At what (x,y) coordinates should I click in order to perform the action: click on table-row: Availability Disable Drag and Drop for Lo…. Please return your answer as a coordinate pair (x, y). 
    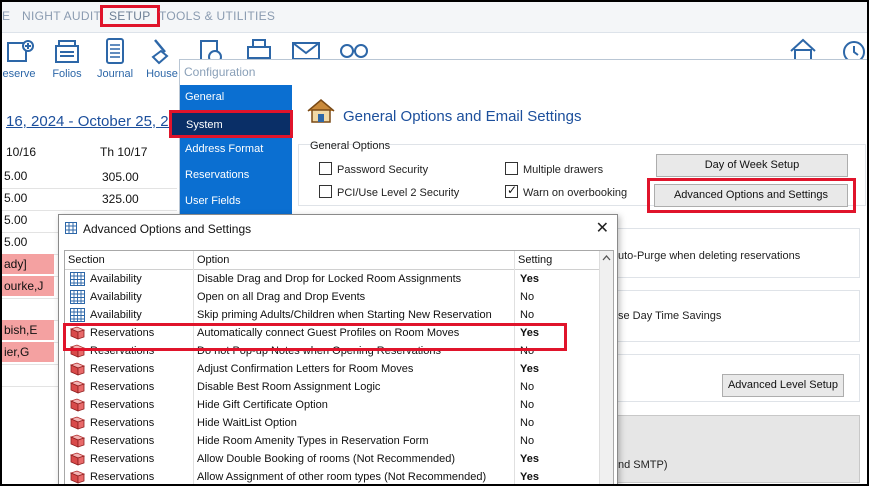
    Looking at the image, I should click on (339, 279).